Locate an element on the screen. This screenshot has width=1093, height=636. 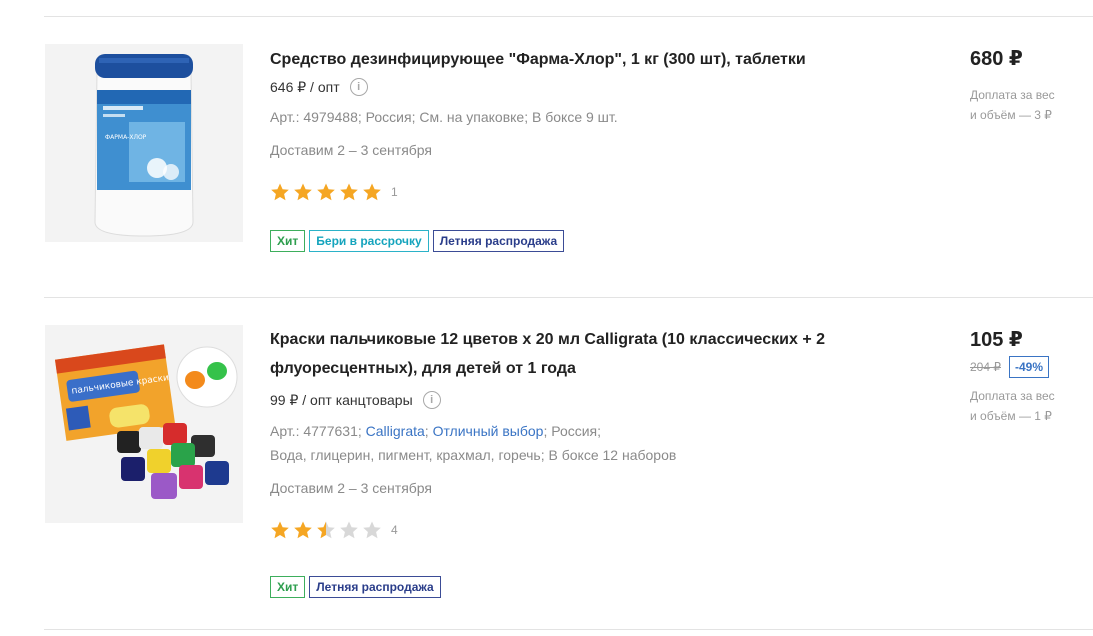
rating: 4 is located at coordinates (590, 530).